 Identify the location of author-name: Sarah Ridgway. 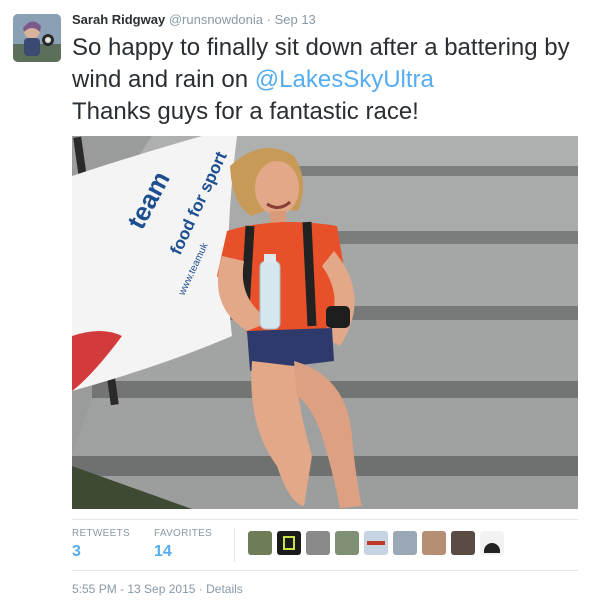
(118, 19).